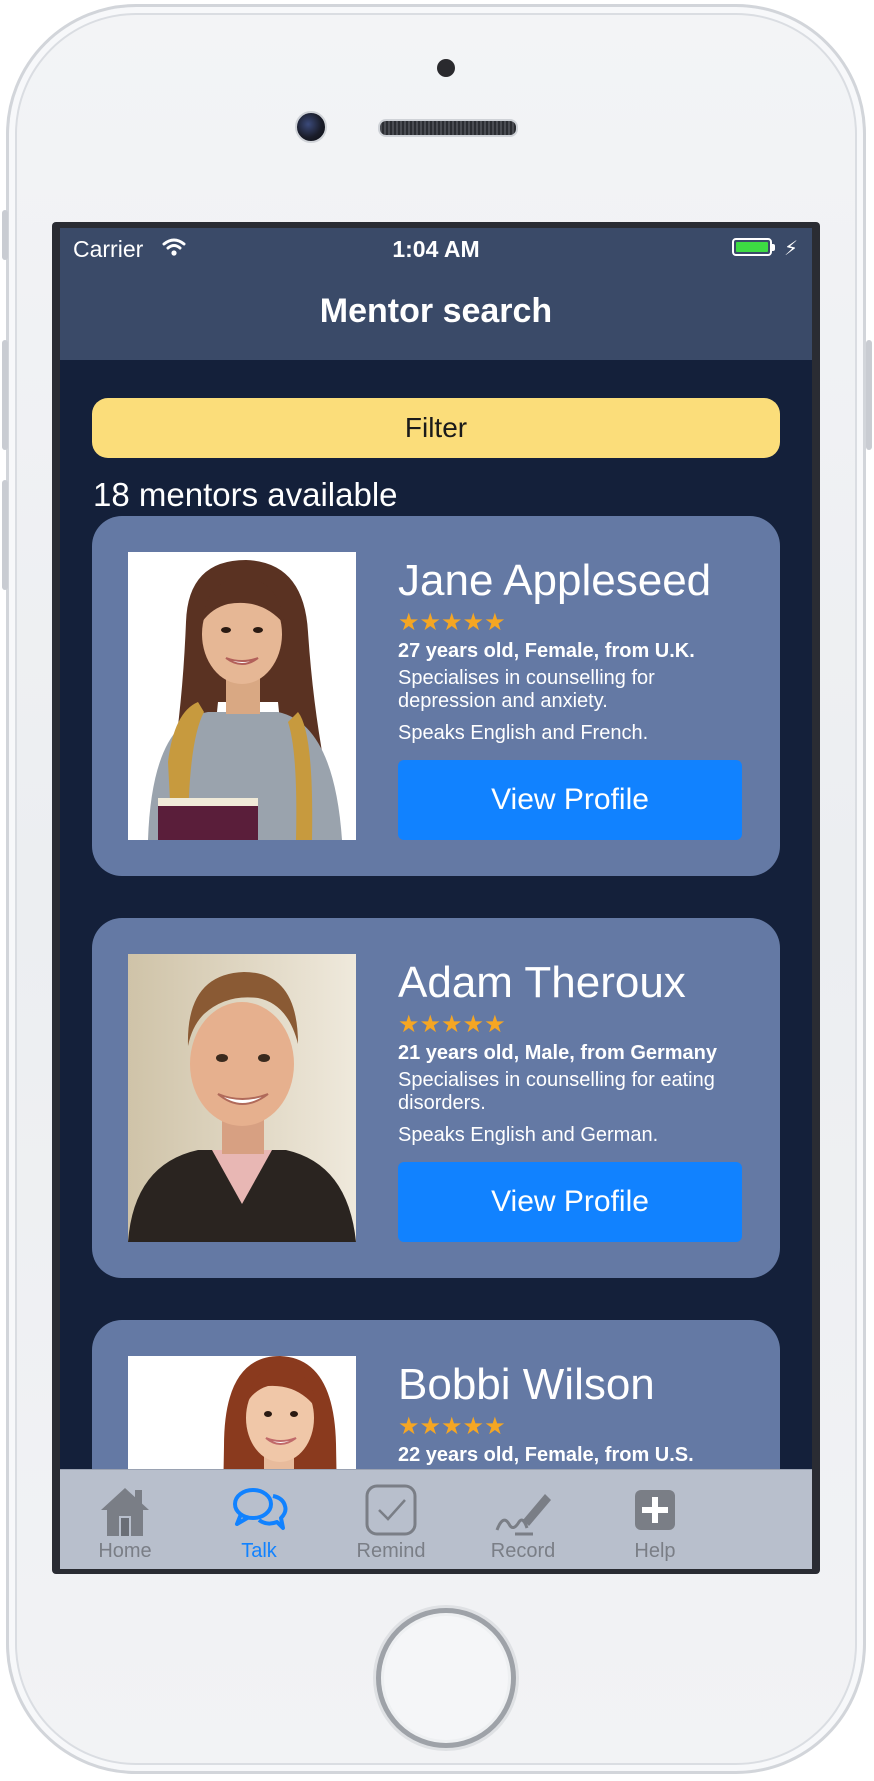  Describe the element at coordinates (752, 247) in the screenshot. I see `battery-icon` at that location.